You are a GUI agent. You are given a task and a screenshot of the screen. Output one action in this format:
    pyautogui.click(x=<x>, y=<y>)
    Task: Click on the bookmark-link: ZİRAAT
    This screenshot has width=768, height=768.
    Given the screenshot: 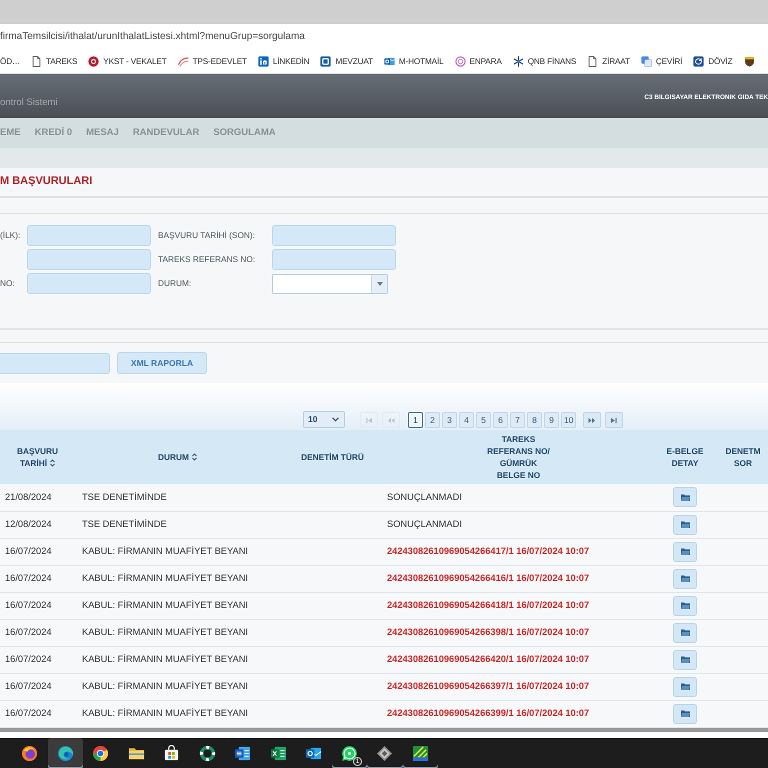 What is the action you would take?
    pyautogui.click(x=608, y=61)
    